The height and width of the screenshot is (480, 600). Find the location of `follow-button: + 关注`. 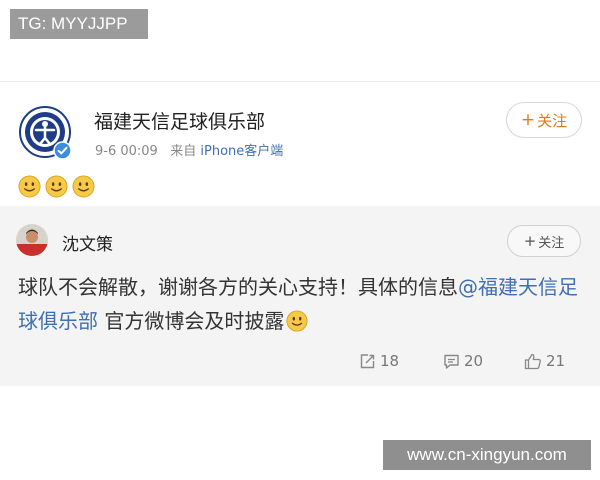

follow-button: + 关注 is located at coordinates (544, 120).